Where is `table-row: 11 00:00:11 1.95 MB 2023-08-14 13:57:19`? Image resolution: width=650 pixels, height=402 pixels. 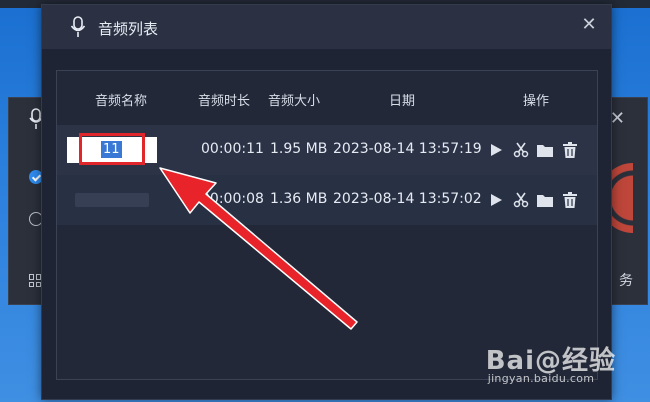 table-row: 11 00:00:11 1.95 MB 2023-08-14 13:57:19 is located at coordinates (327, 150).